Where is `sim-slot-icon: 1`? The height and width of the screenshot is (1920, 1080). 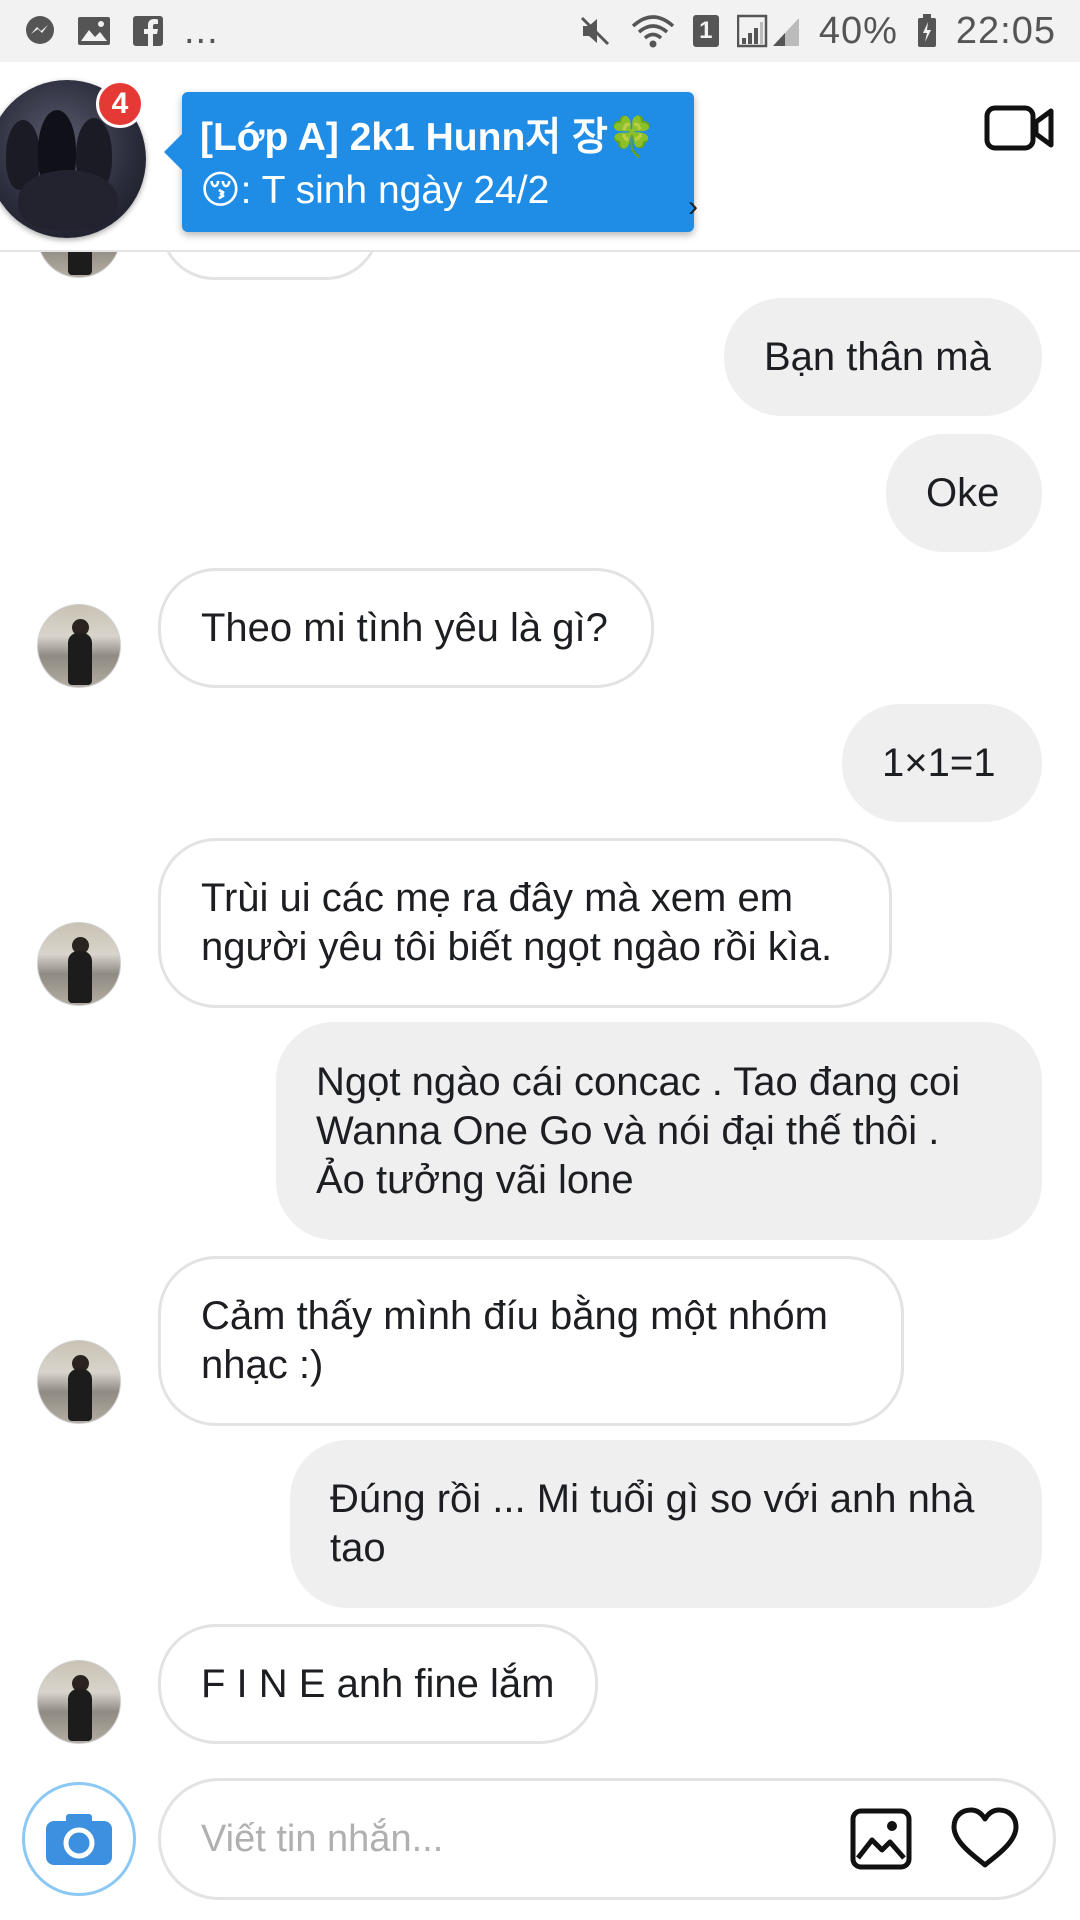 sim-slot-icon: 1 is located at coordinates (705, 31).